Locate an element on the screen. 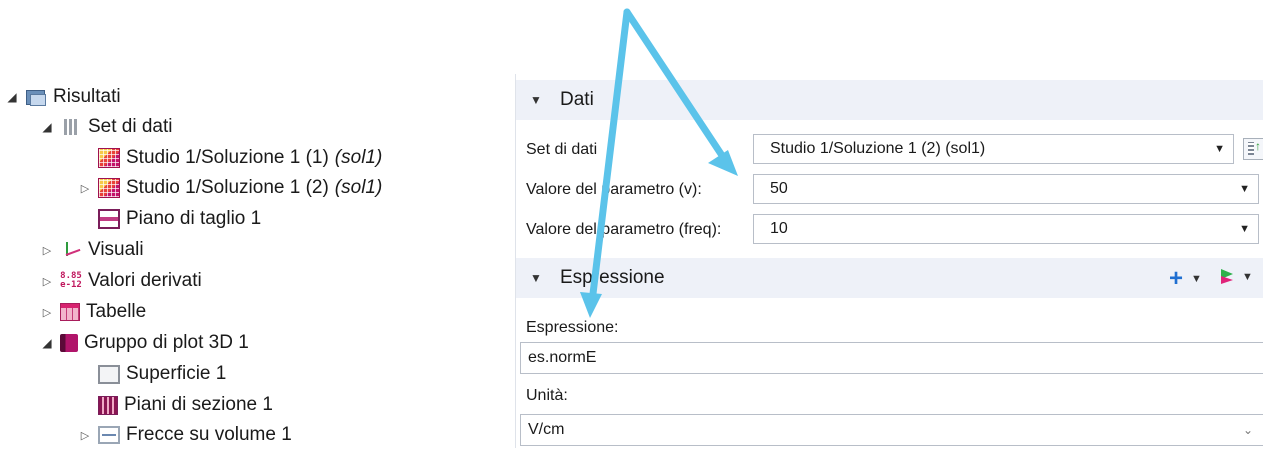  section-title: Espressione is located at coordinates (612, 277).